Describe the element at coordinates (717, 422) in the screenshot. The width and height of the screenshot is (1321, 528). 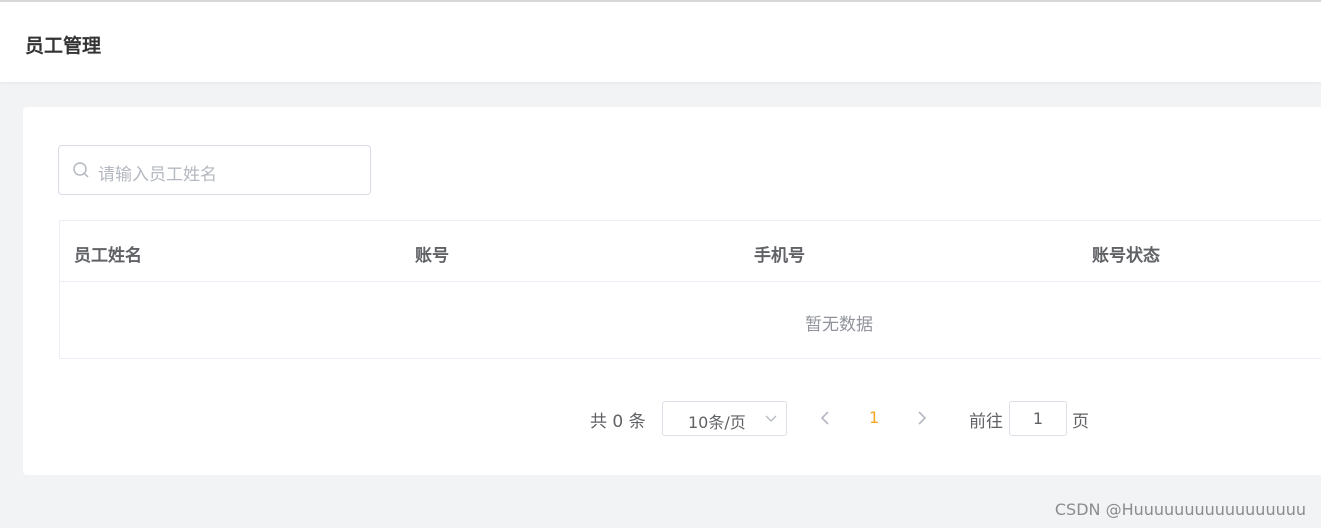
I see `page-size-value: 10条/页` at that location.